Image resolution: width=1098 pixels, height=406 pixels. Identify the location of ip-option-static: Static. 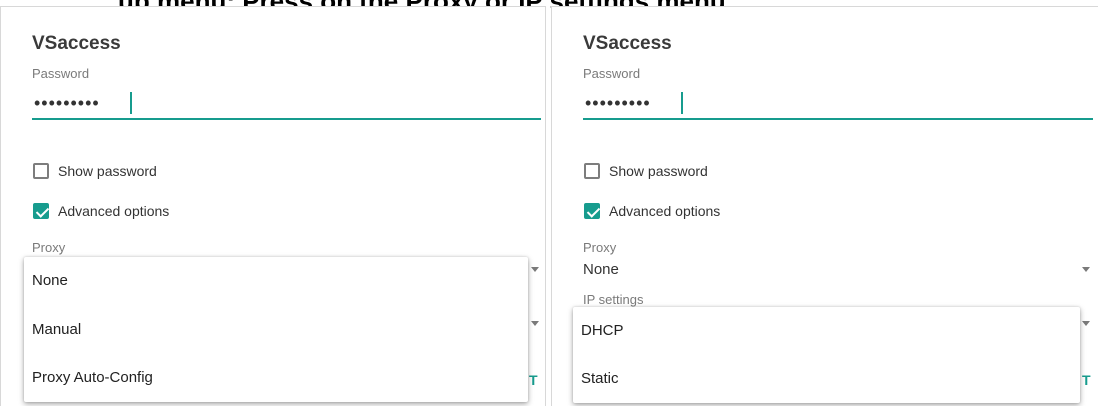
(826, 379).